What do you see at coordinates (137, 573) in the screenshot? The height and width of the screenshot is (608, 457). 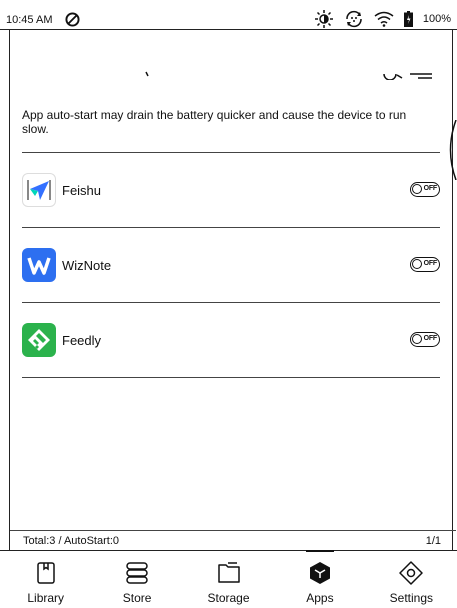 I see `store-icon` at bounding box center [137, 573].